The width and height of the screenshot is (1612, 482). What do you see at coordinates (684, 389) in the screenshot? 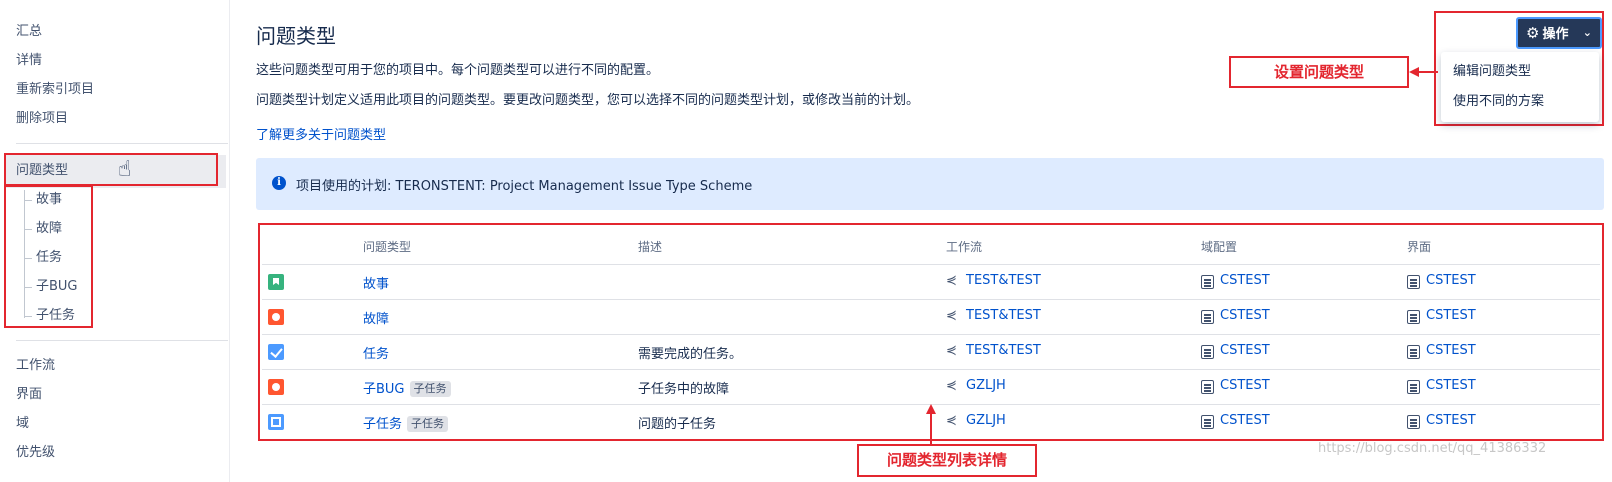
I see `issue-type-desc: 子任务中的故障` at bounding box center [684, 389].